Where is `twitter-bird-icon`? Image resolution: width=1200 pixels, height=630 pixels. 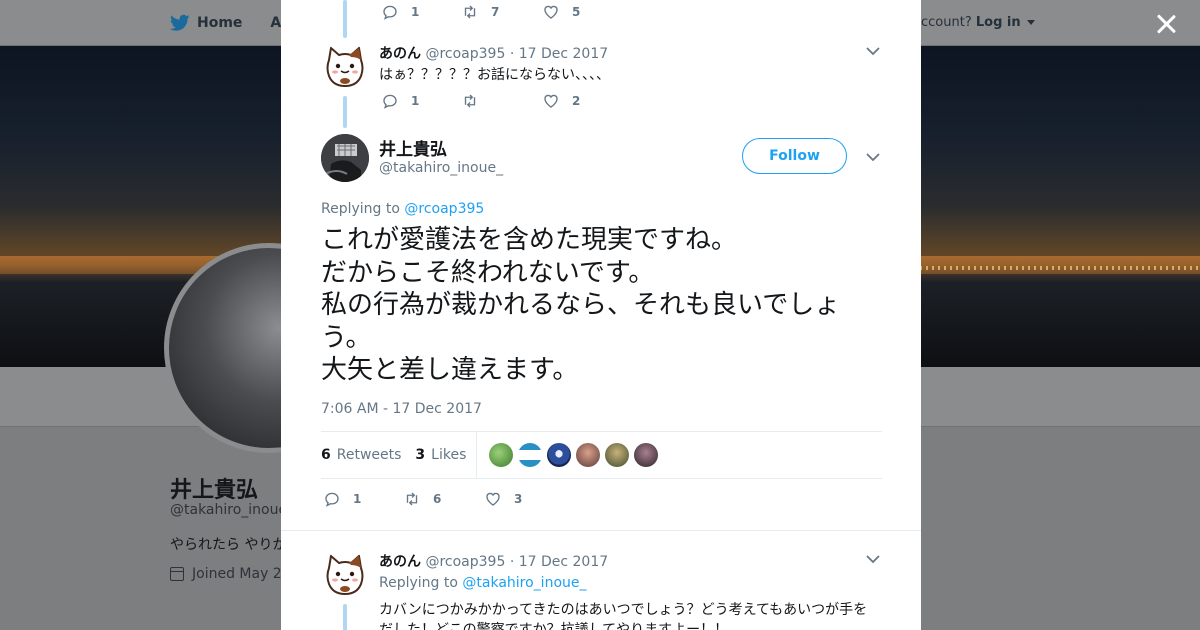 twitter-bird-icon is located at coordinates (180, 22).